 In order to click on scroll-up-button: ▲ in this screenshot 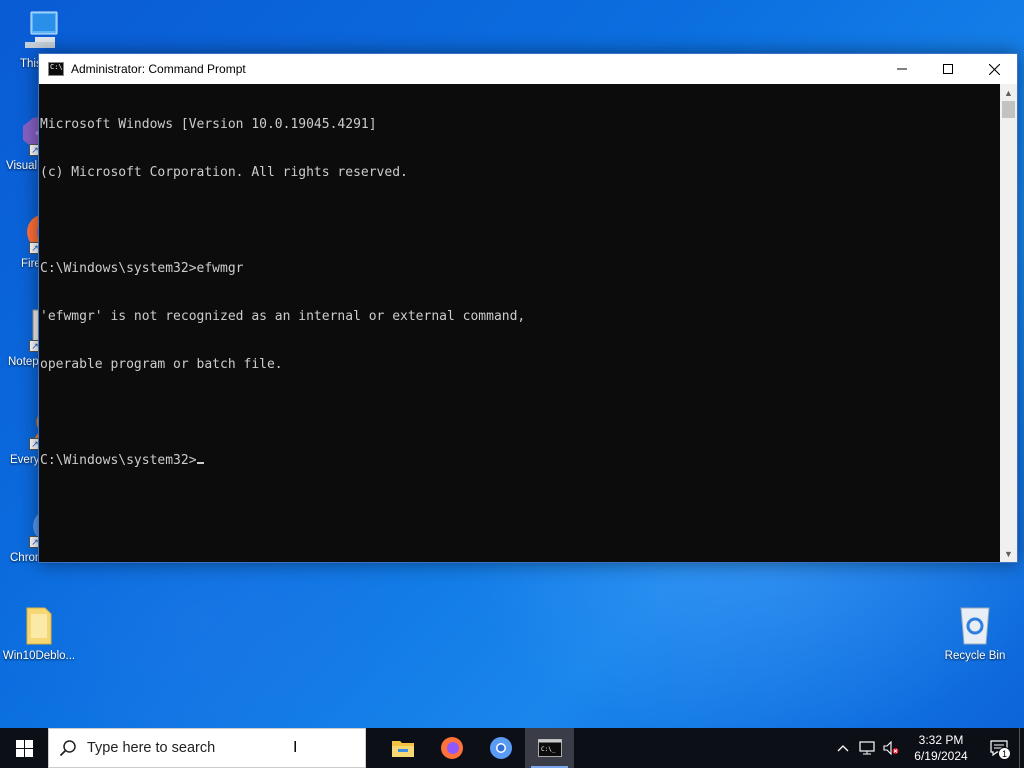, I will do `click(1008, 92)`.